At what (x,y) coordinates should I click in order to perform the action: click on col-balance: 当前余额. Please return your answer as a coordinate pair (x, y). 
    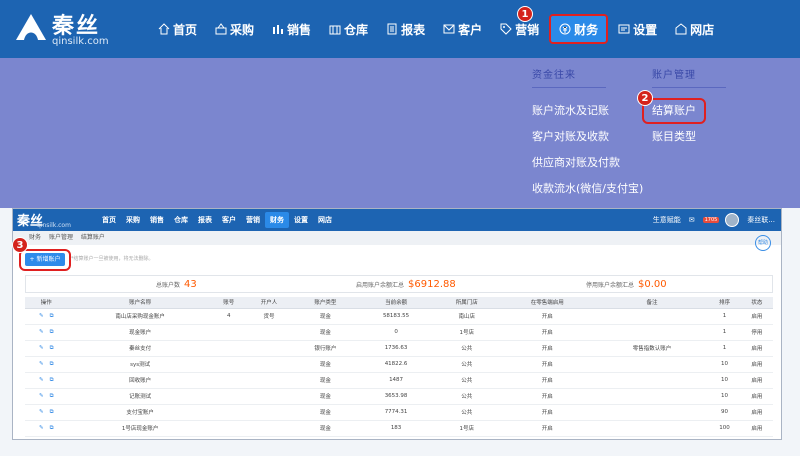
    Looking at the image, I should click on (396, 303).